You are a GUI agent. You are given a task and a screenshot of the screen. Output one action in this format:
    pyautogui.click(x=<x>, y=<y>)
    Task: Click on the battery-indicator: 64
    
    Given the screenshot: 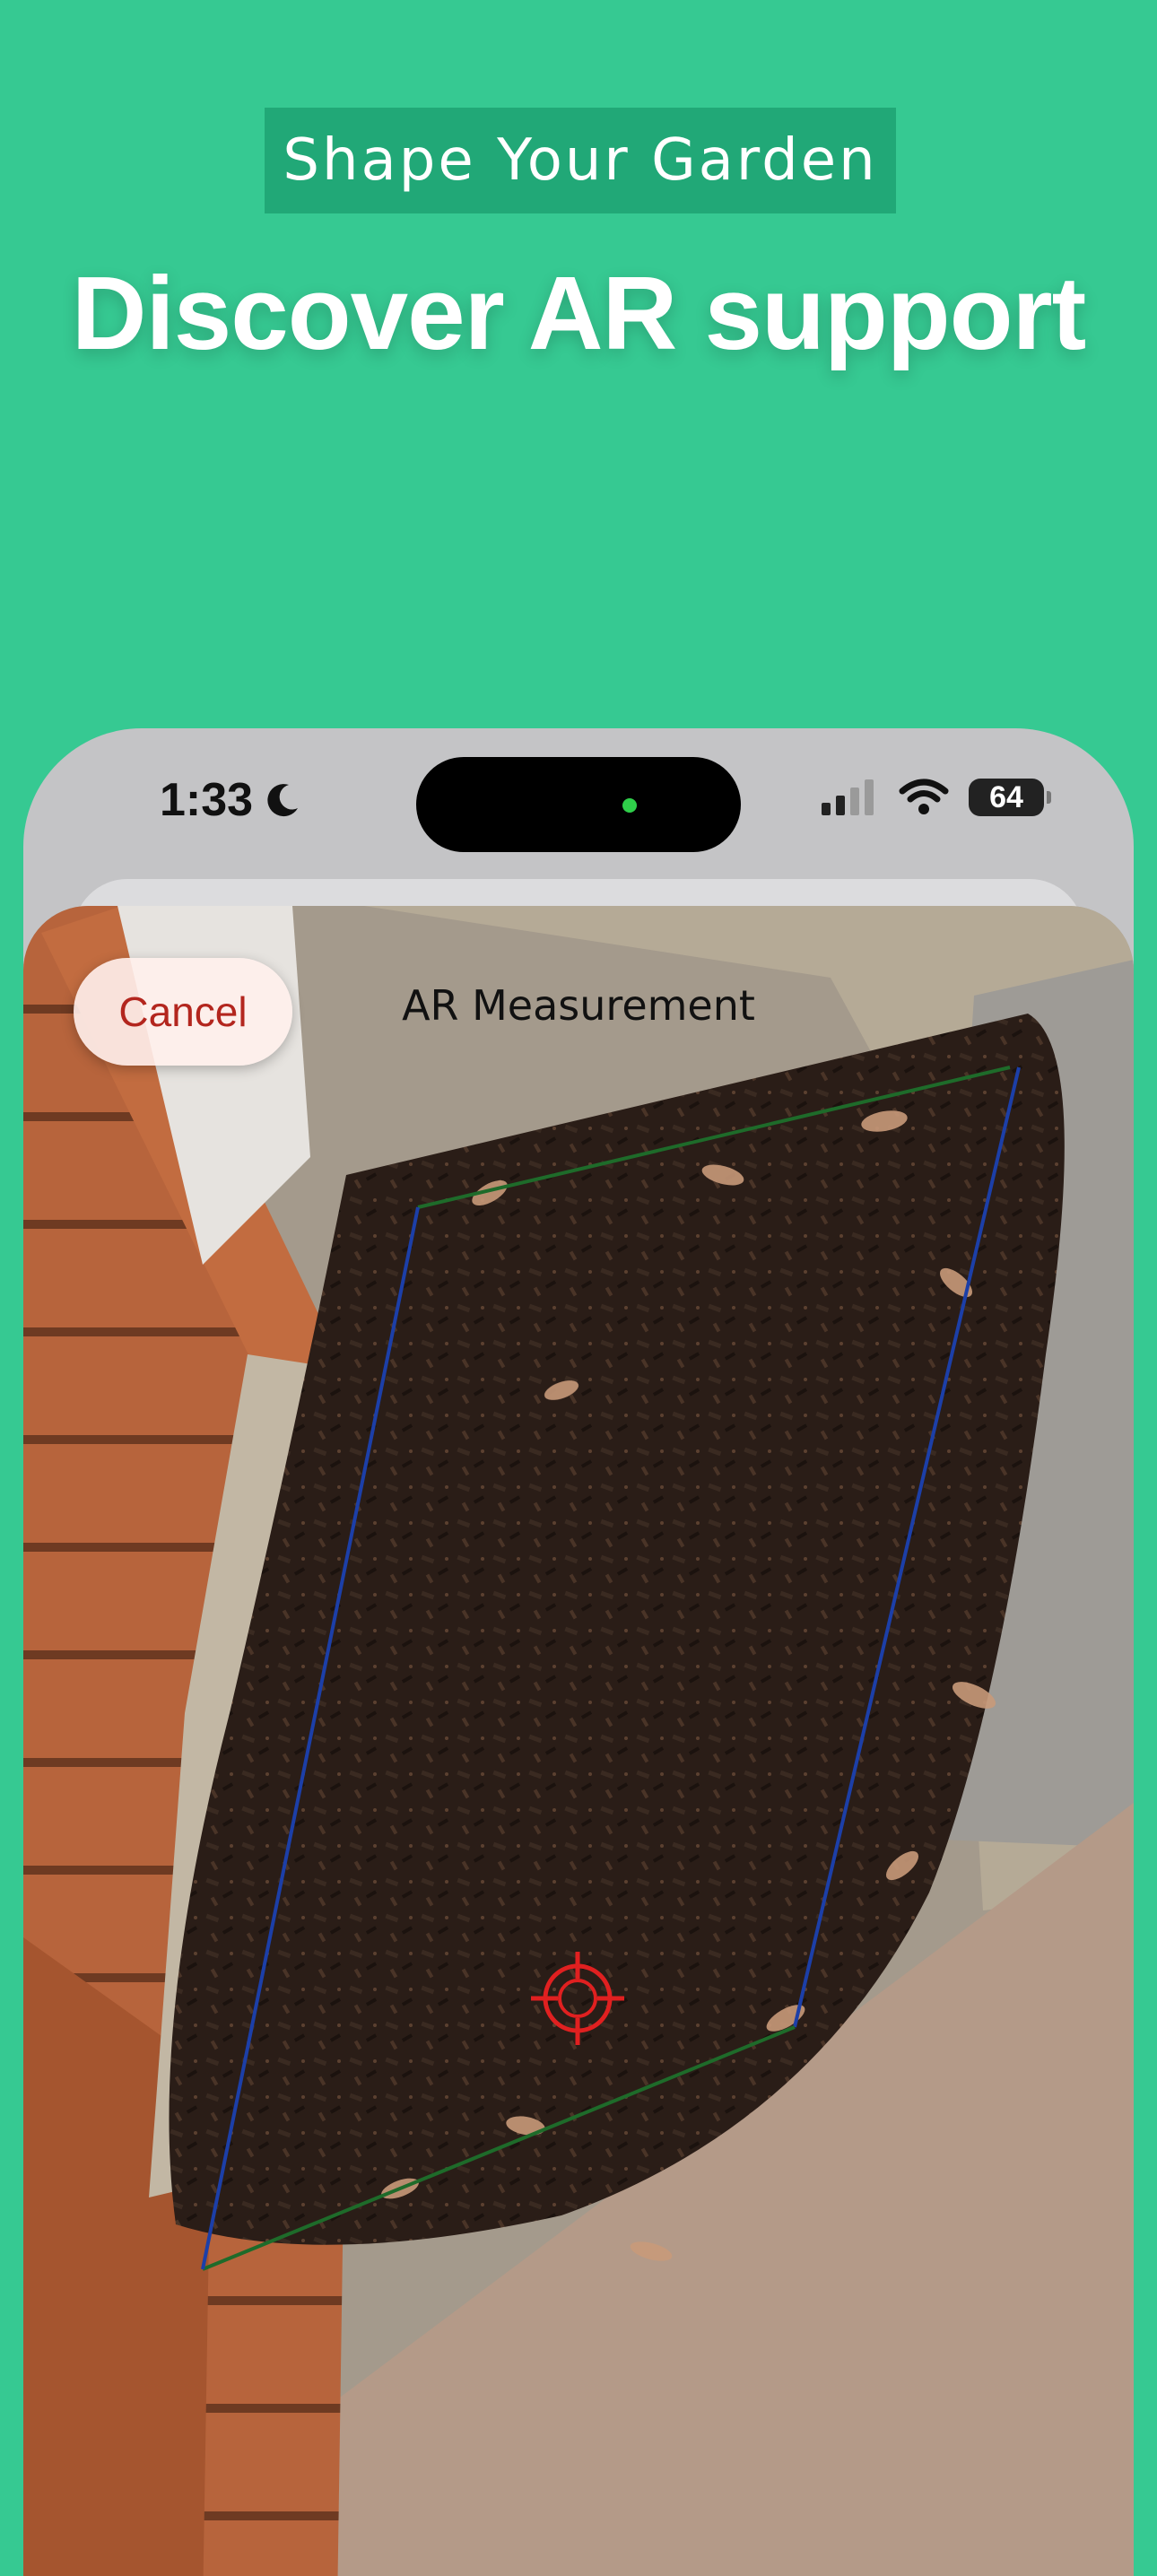 What is the action you would take?
    pyautogui.click(x=1010, y=797)
    